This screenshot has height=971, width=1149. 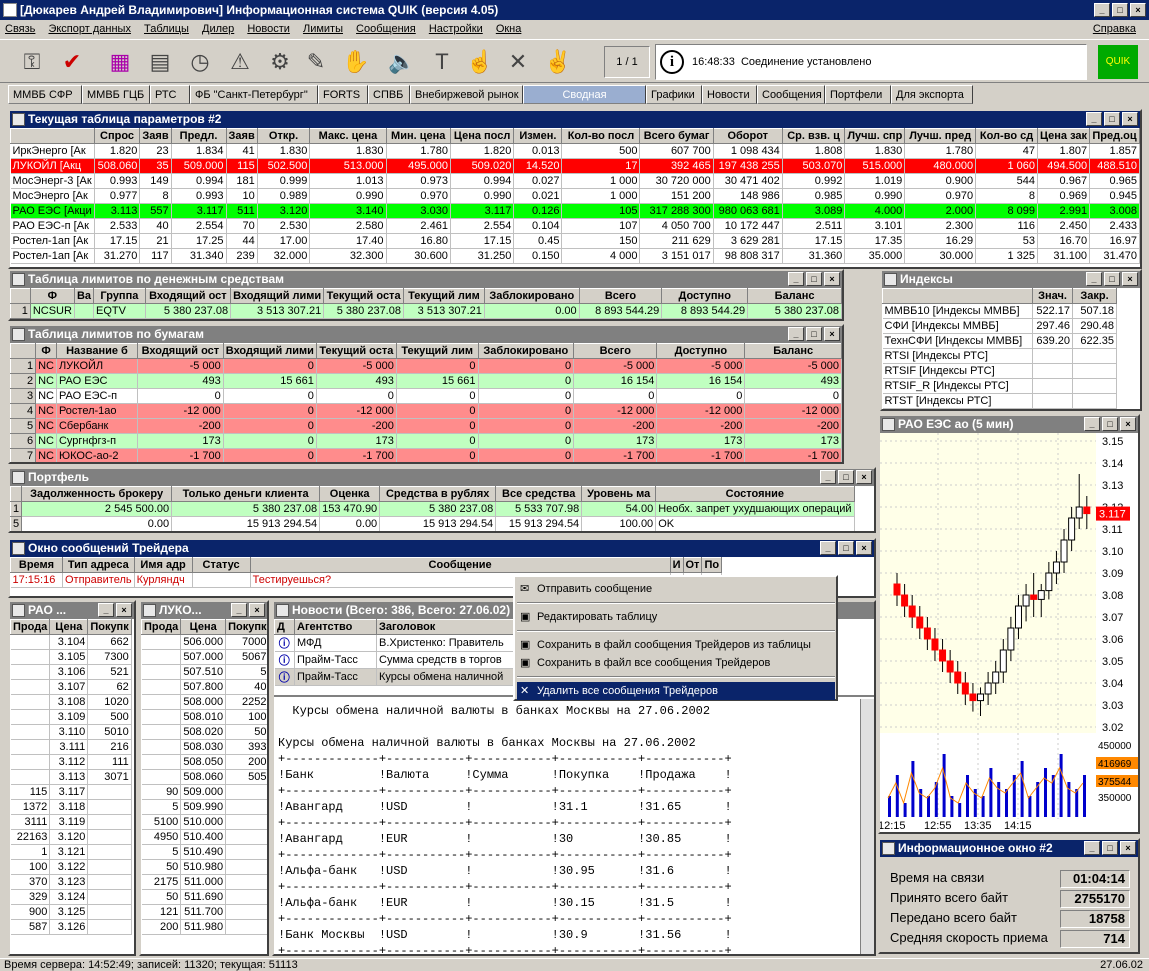 I want to click on context-menu-item: ✕ Удалить все сообщения Трейдеров, so click(x=676, y=691).